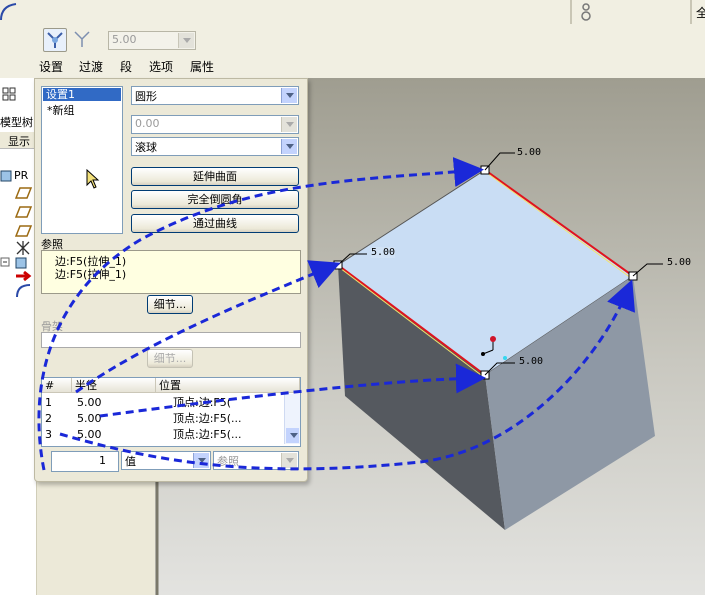  Describe the element at coordinates (24, 276) in the screenshot. I see `insert-here-arrow-icon` at that location.